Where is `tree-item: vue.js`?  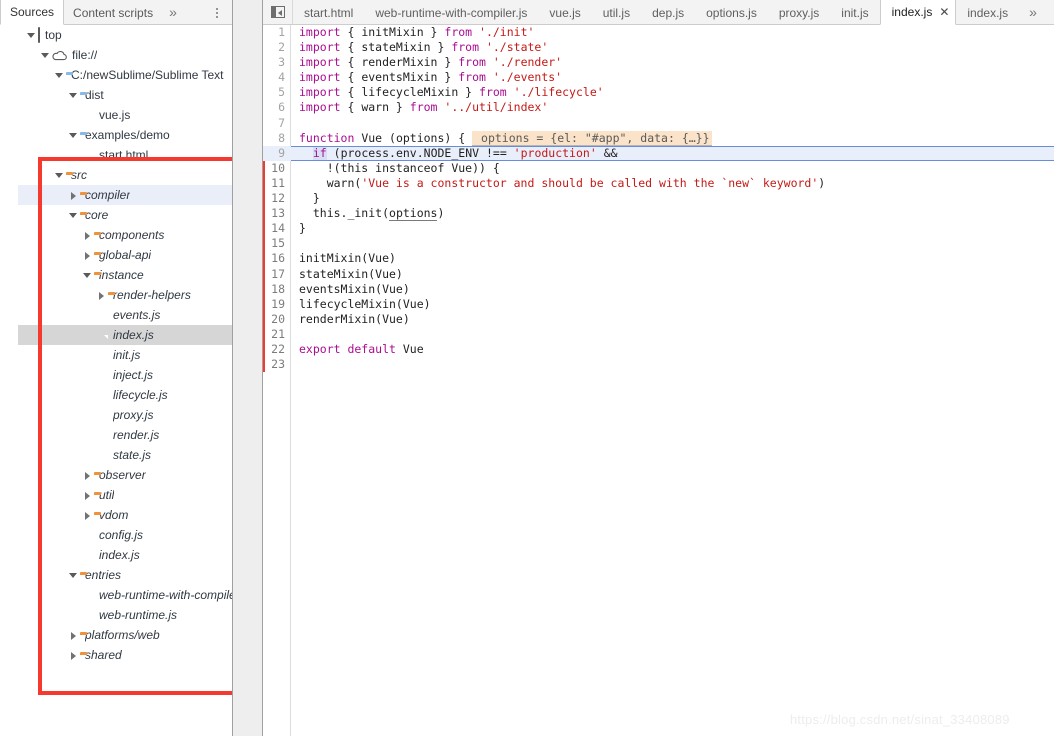 tree-item: vue.js is located at coordinates (125, 115).